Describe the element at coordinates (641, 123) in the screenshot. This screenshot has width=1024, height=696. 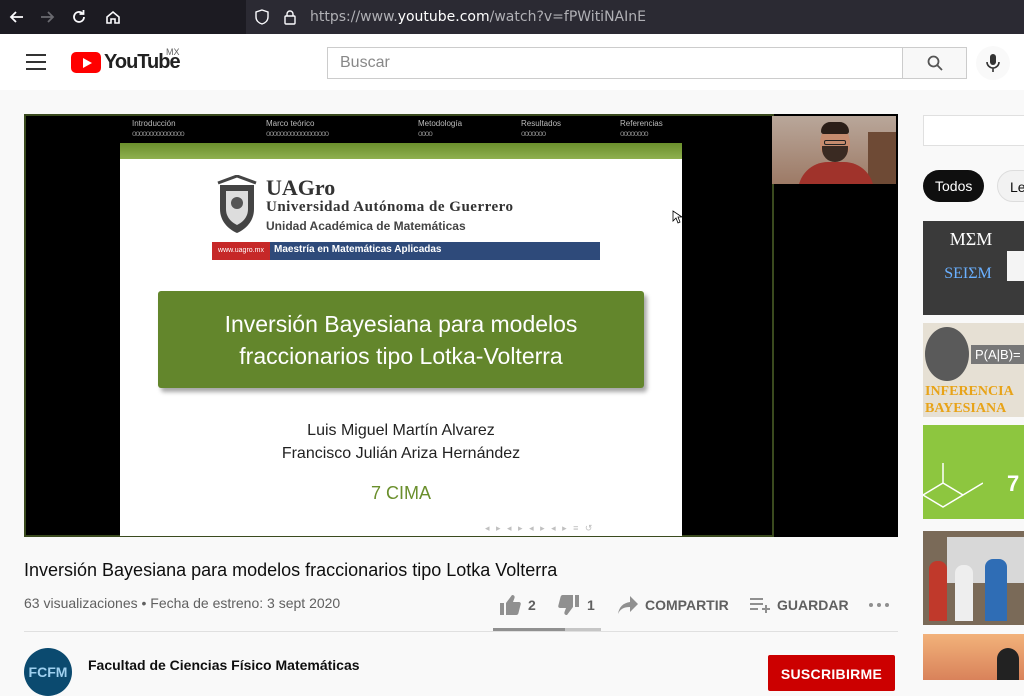
I see `slide-nav-item: Referencias` at that location.